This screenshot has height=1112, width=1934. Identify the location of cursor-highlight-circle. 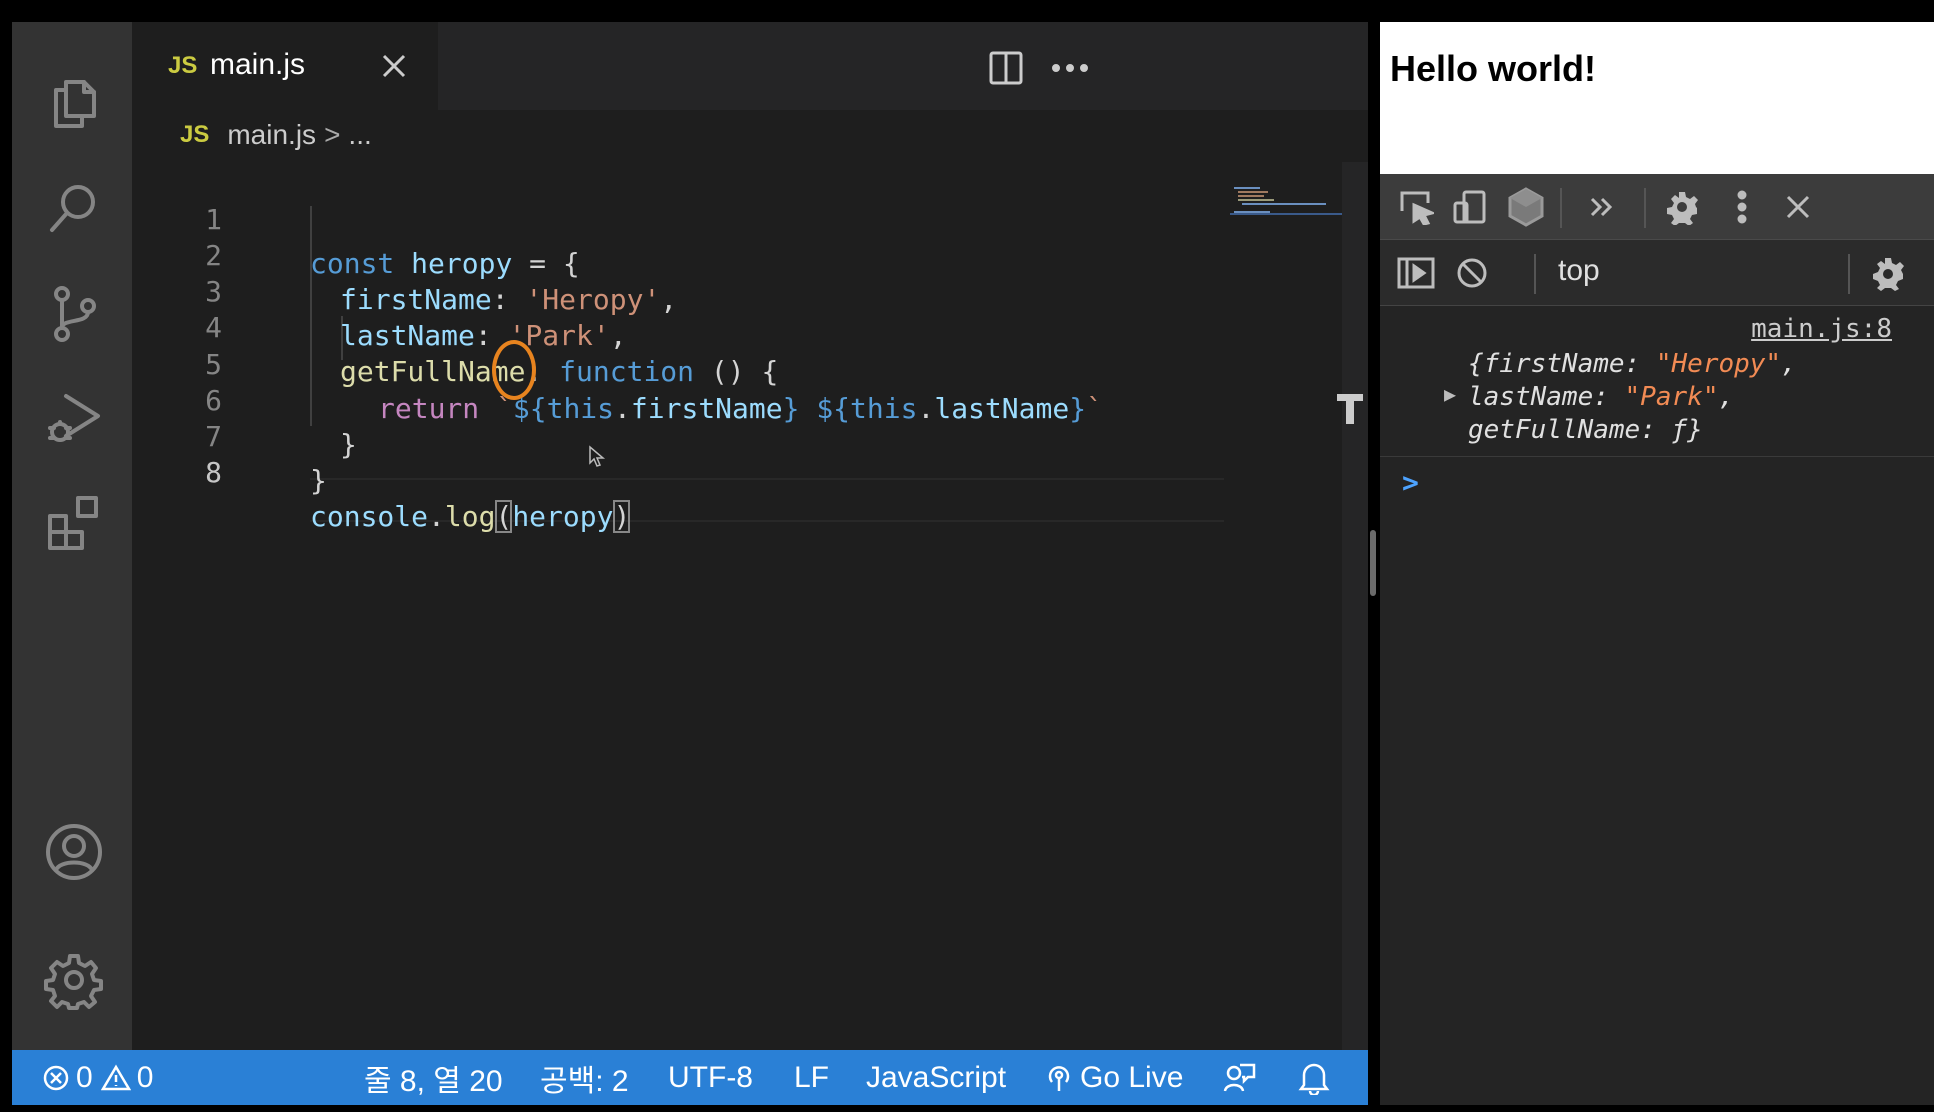
(514, 370).